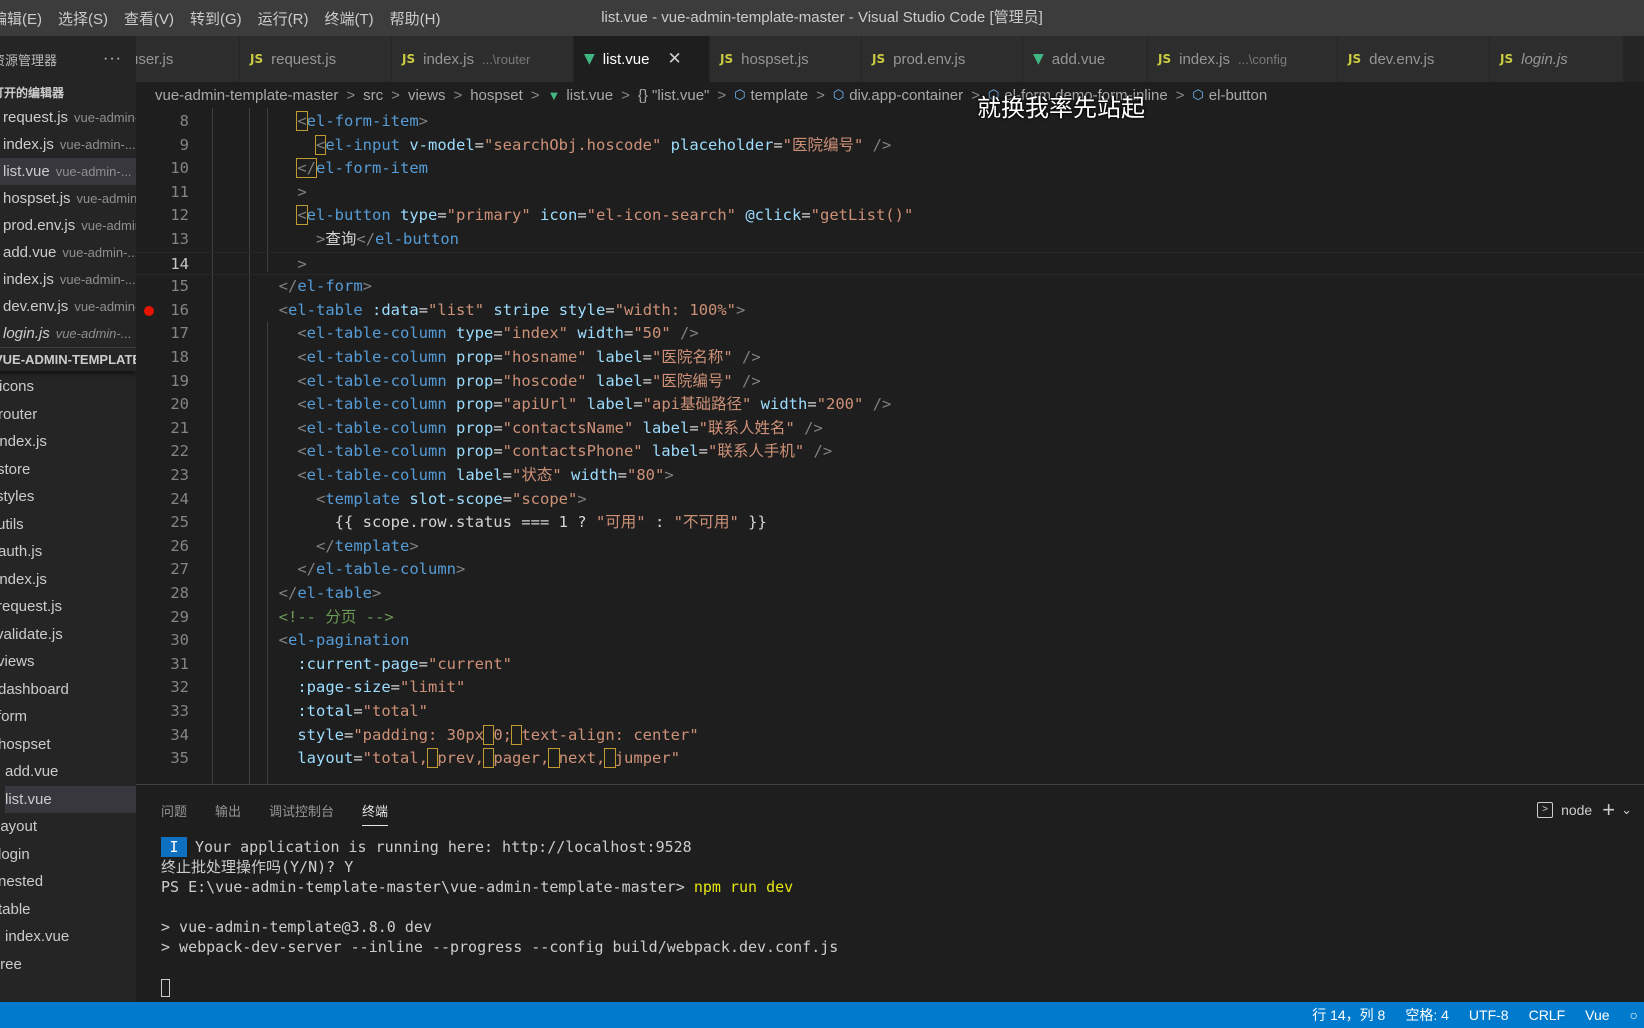  I want to click on notification-bell-icon: ○, so click(1634, 1015).